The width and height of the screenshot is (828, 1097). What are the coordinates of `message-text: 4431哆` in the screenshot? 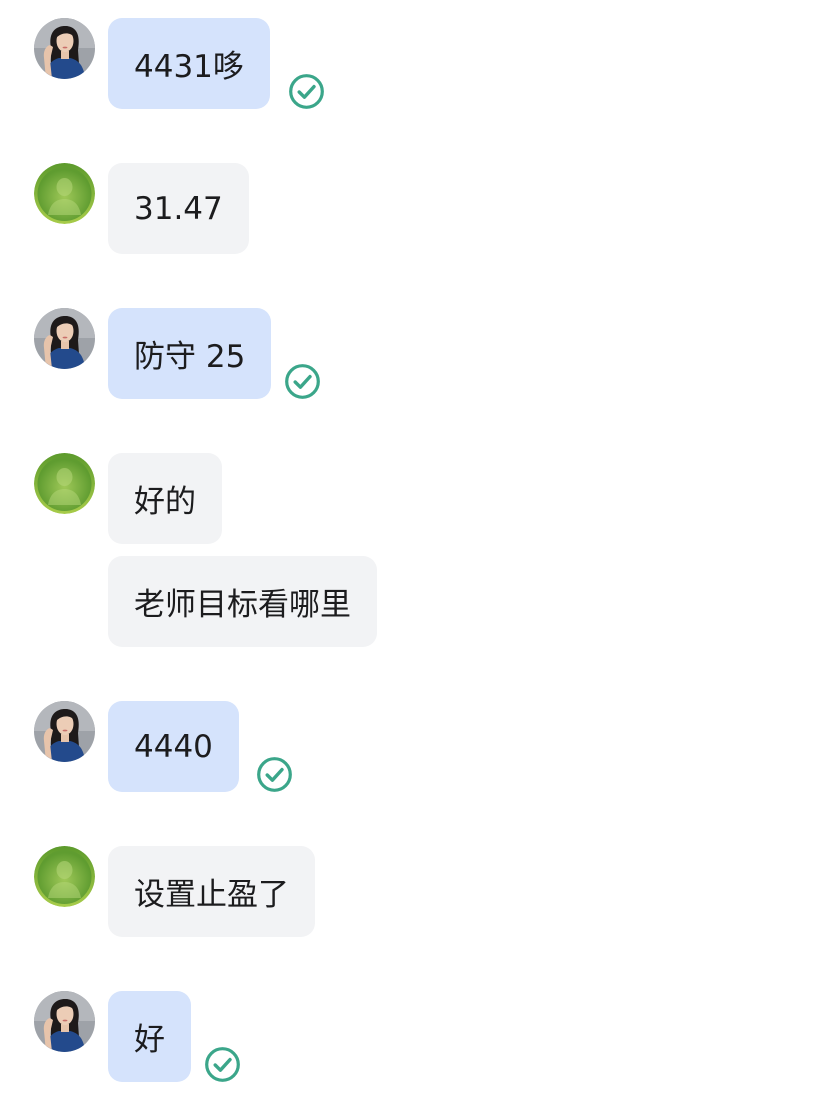 It's located at (189, 67).